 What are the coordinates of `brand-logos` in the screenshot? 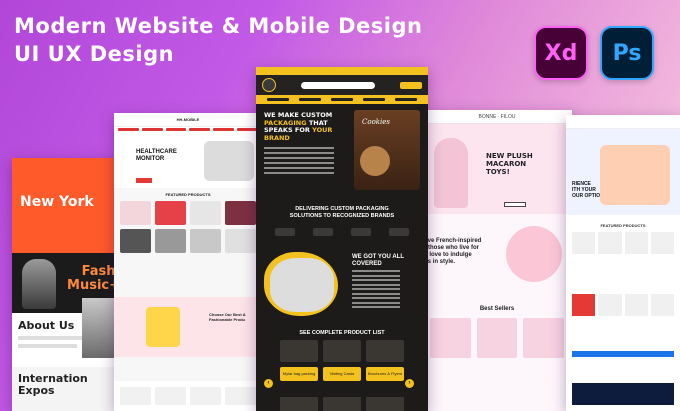 It's located at (342, 232).